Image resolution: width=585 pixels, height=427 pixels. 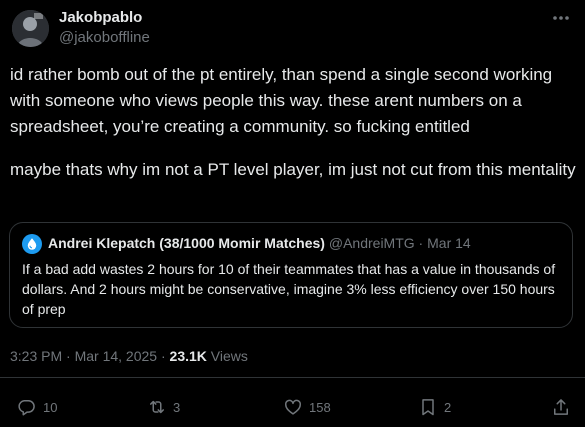 I want to click on display-name: Jakobpablo, so click(x=100, y=17).